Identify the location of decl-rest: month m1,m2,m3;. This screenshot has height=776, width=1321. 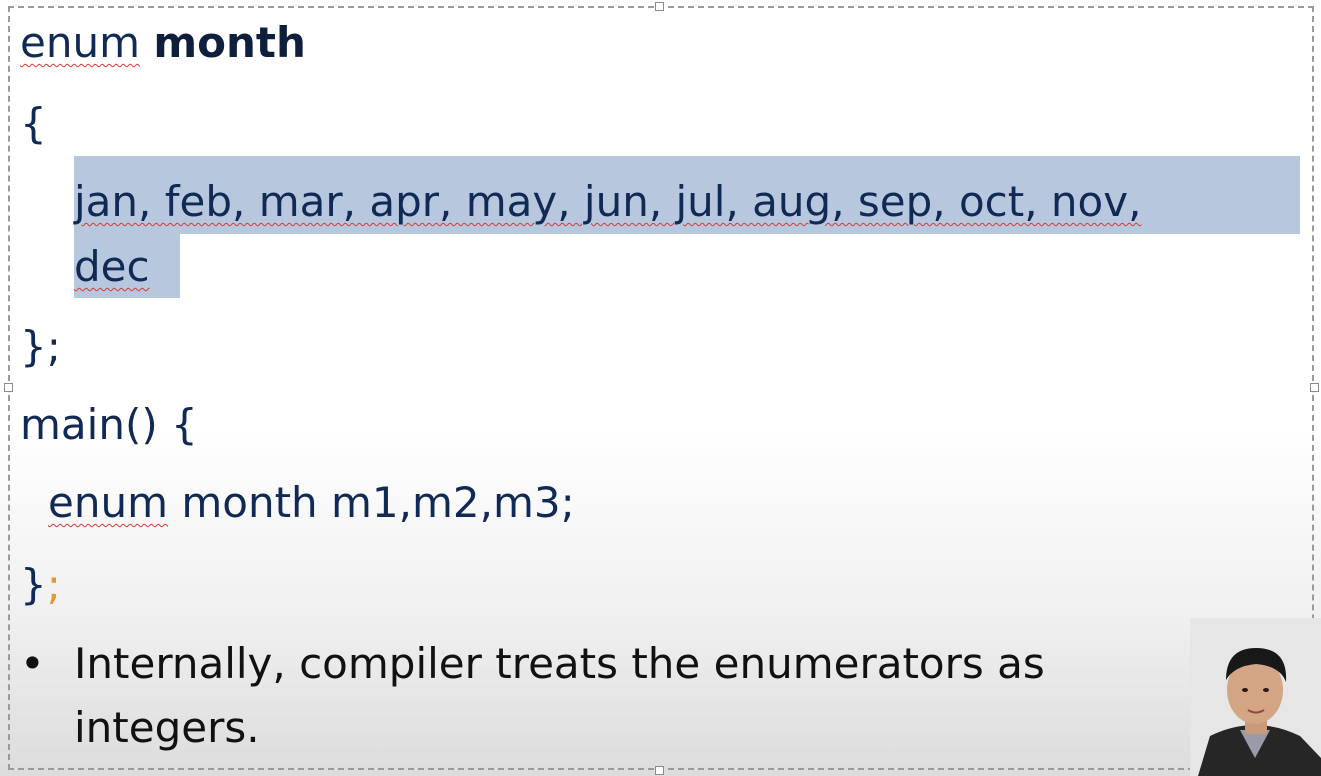
(371, 502).